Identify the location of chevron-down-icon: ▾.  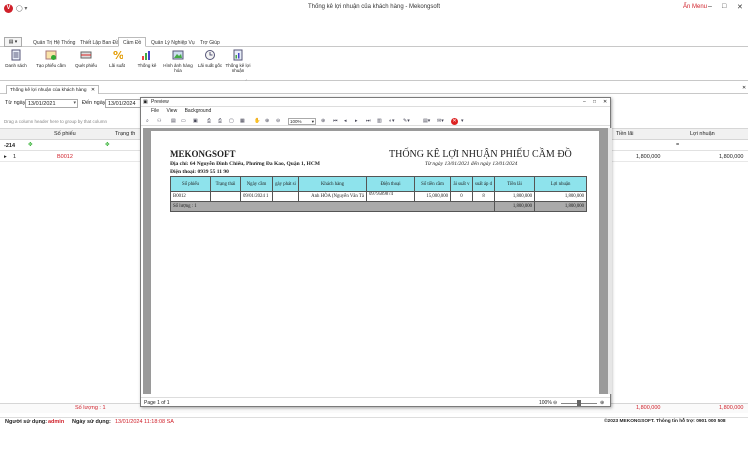
(74, 103).